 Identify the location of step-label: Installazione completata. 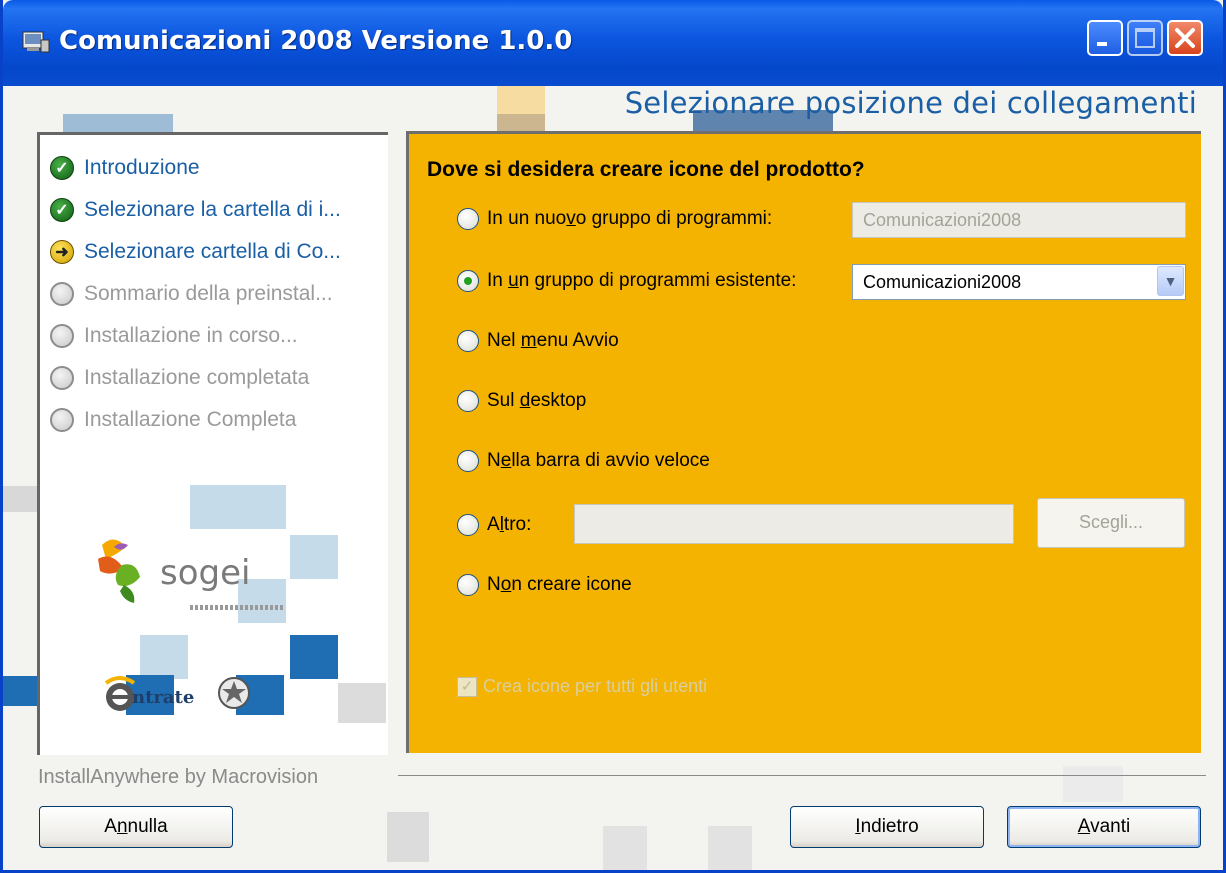
(197, 377).